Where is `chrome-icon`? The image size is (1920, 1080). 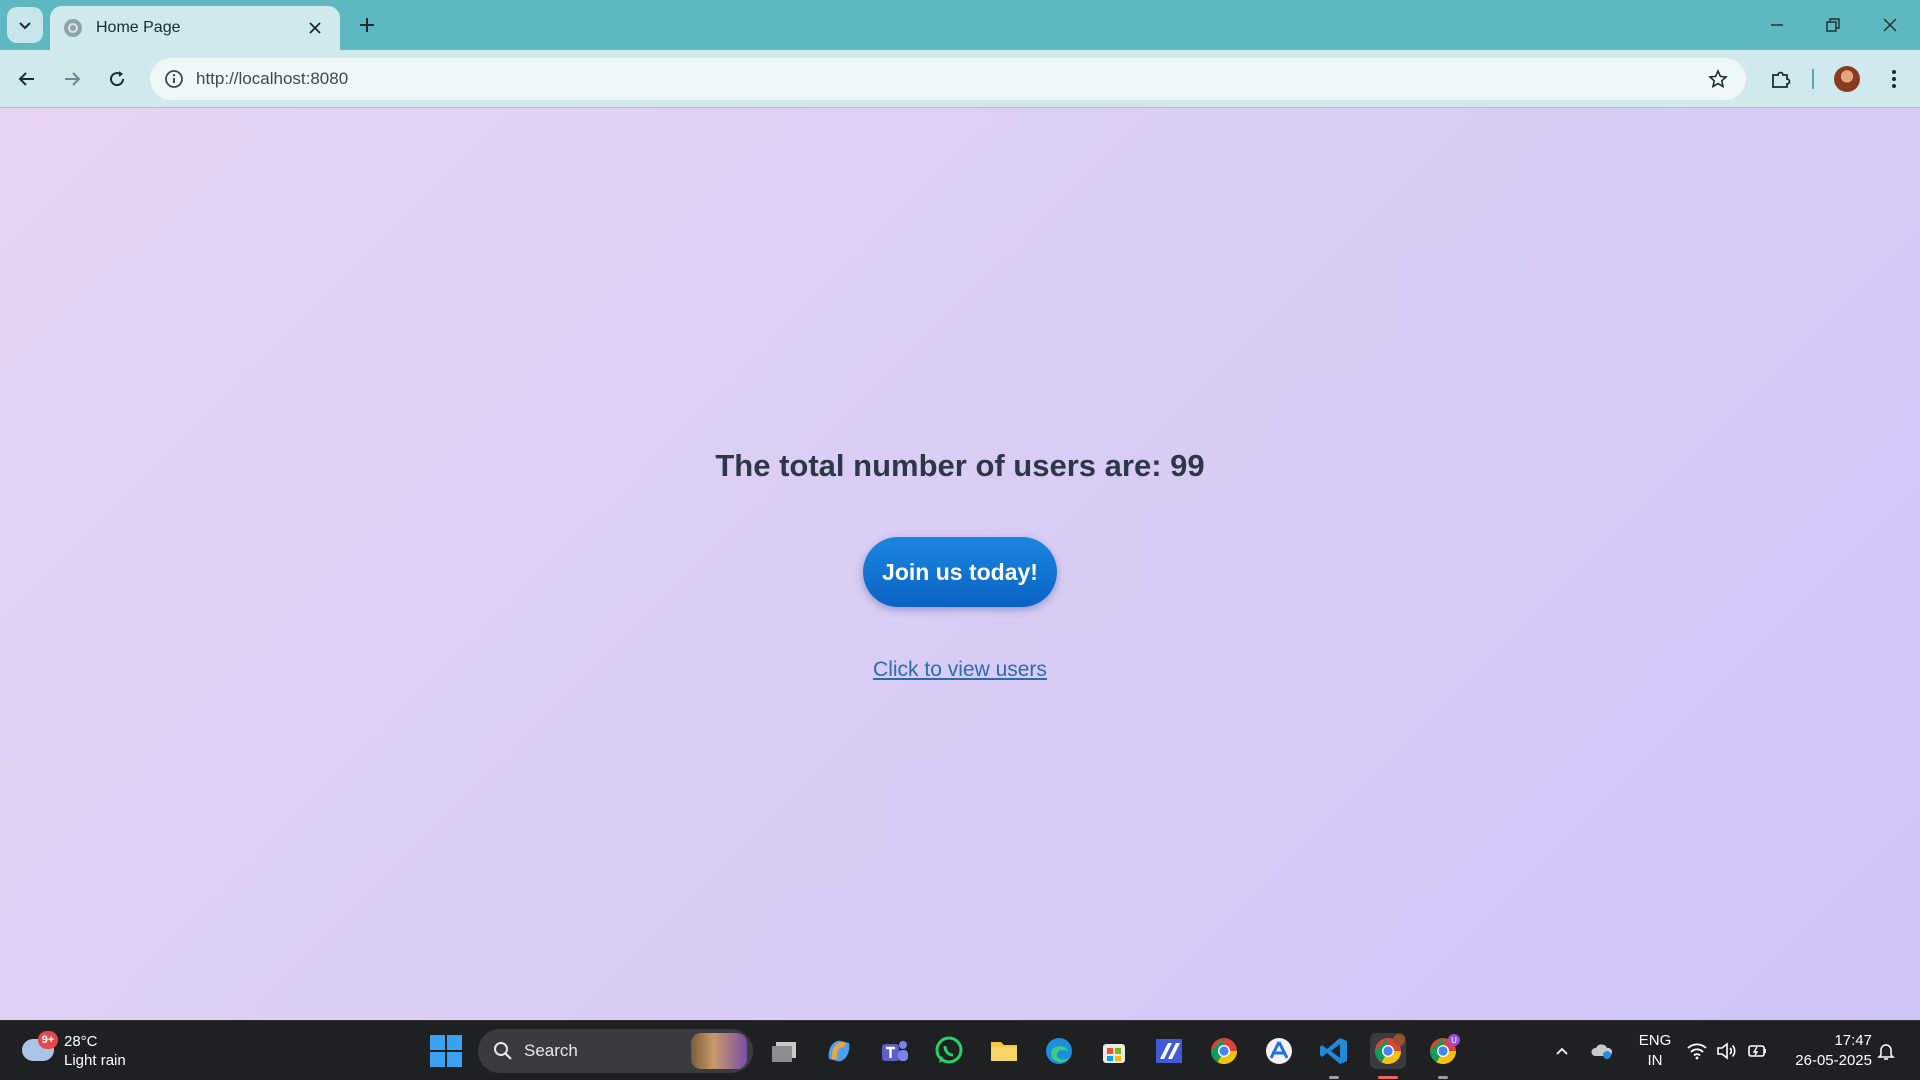
chrome-icon is located at coordinates (1224, 1051).